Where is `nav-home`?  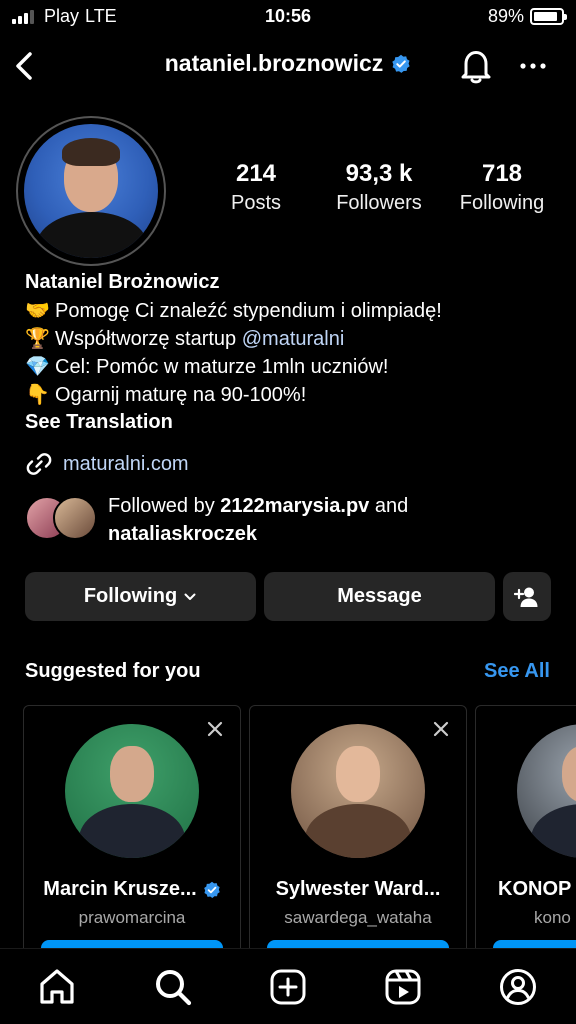 nav-home is located at coordinates (57, 987).